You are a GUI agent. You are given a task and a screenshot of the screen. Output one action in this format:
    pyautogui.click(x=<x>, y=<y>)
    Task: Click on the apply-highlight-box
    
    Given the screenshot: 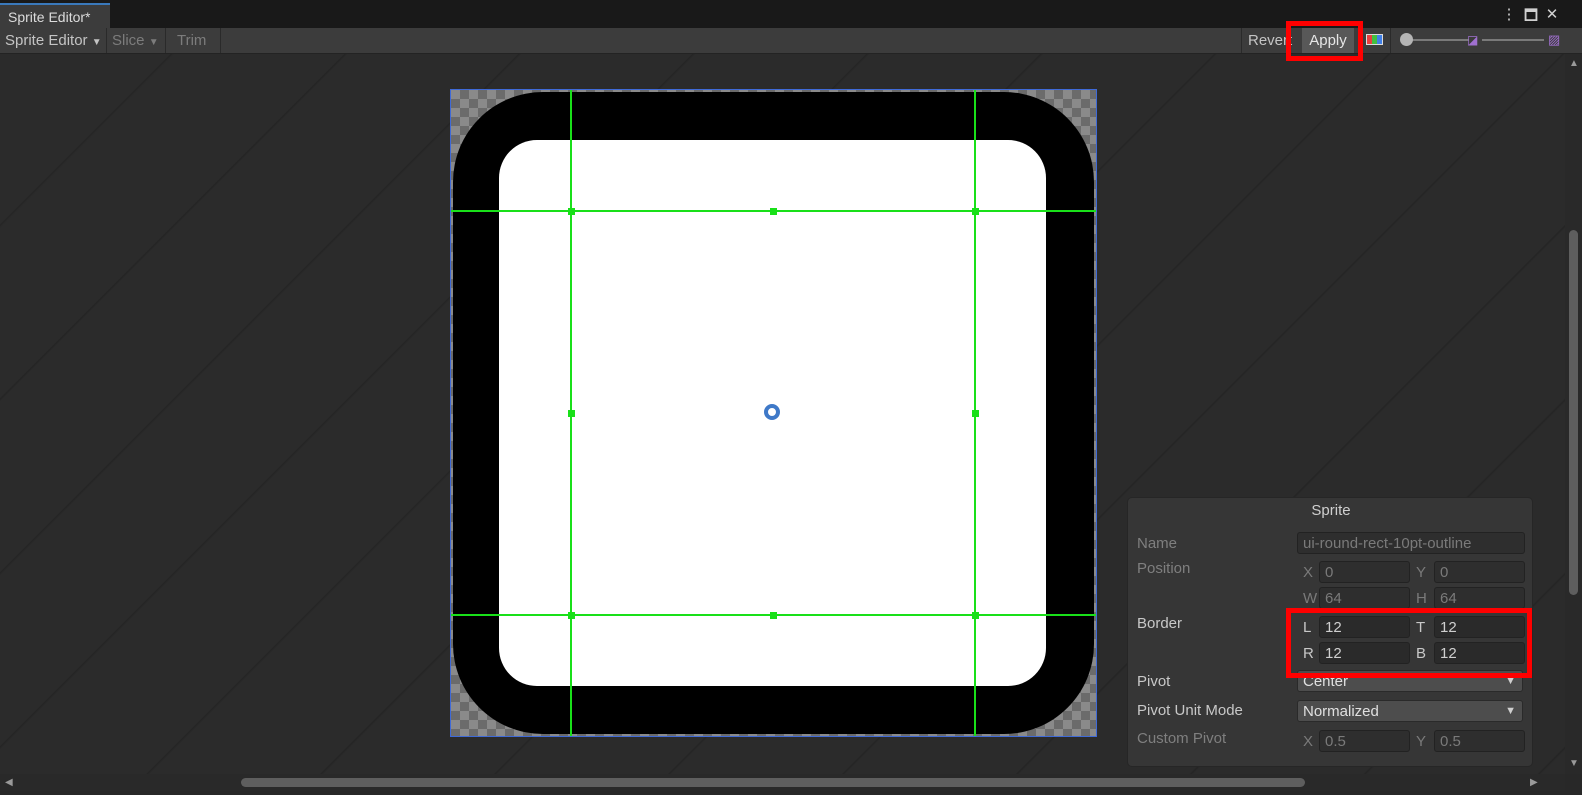 What is the action you would take?
    pyautogui.click(x=1324, y=41)
    